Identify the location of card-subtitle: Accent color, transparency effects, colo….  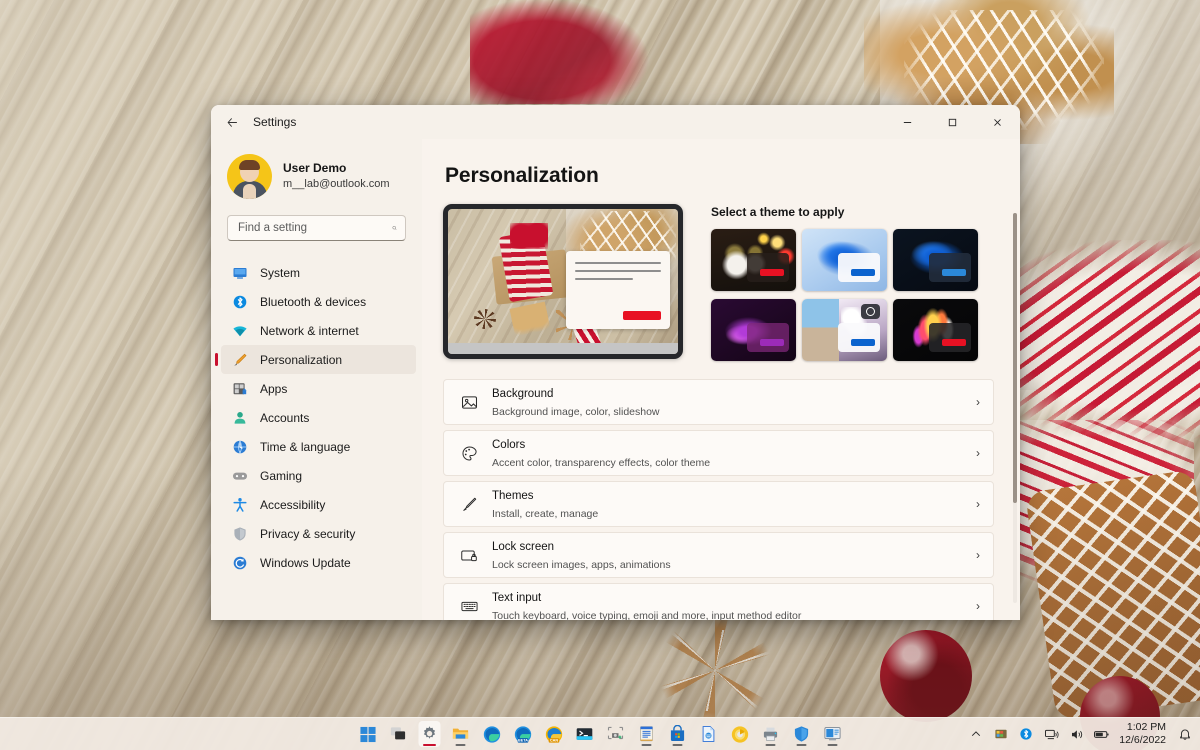
(601, 462).